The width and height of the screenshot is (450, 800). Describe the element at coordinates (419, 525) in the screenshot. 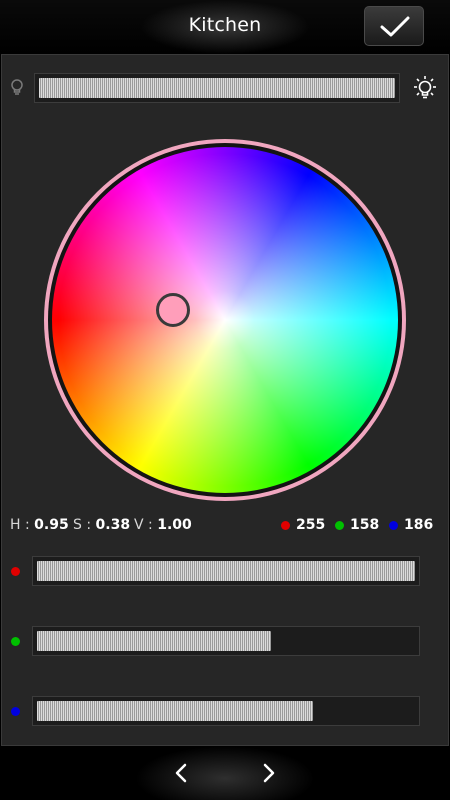

I see `blue-value: 186` at that location.